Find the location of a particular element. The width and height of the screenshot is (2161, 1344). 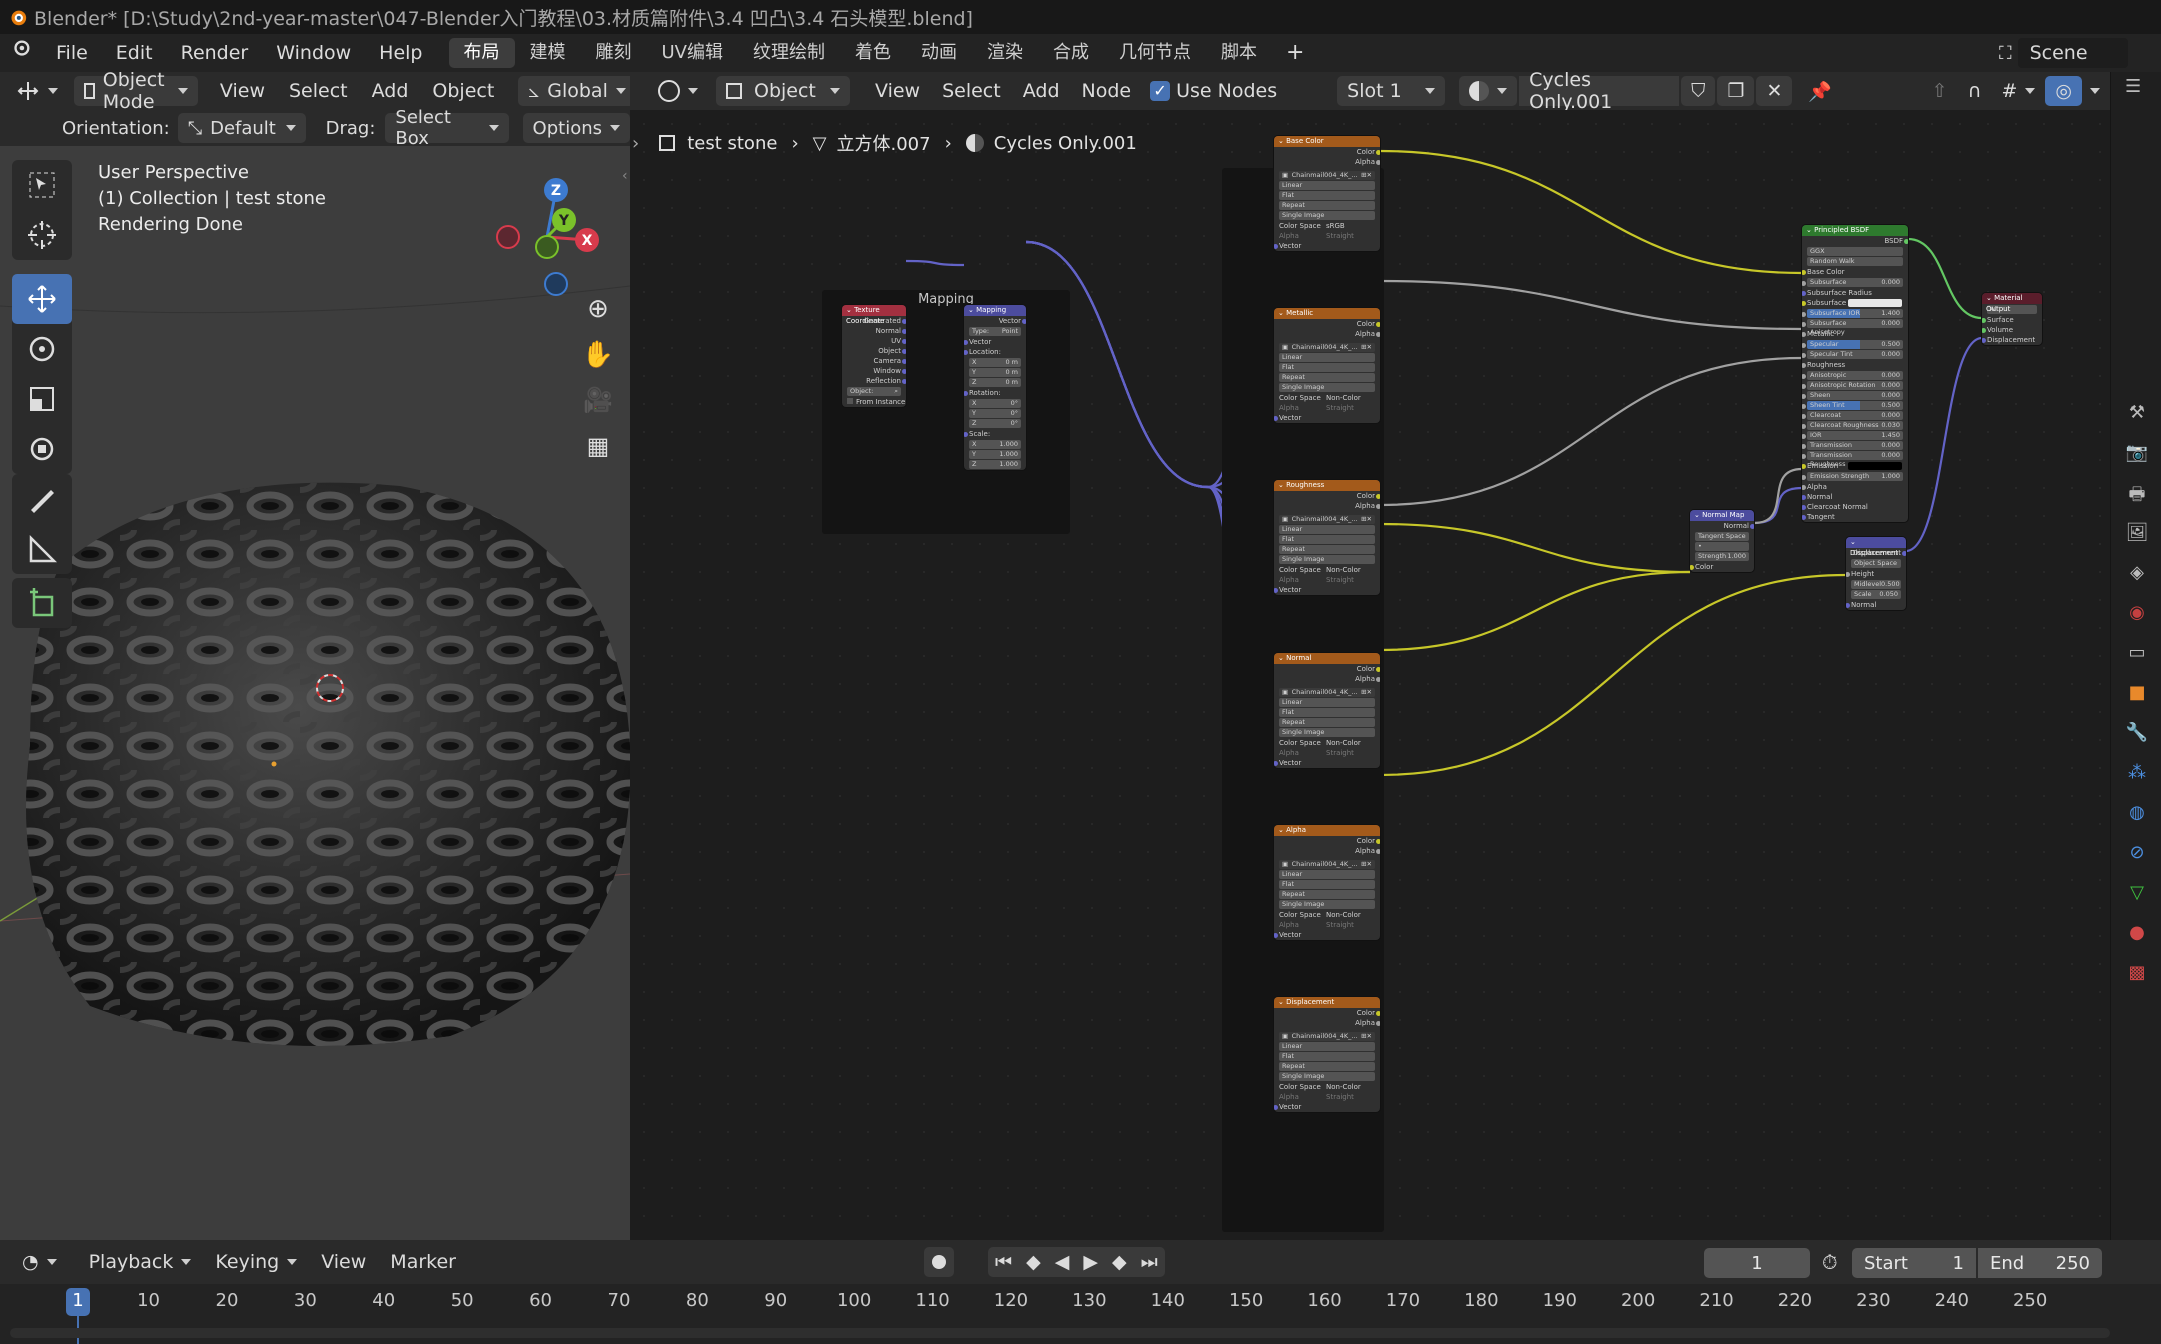

play-icon: ▶ is located at coordinates (1090, 1262).